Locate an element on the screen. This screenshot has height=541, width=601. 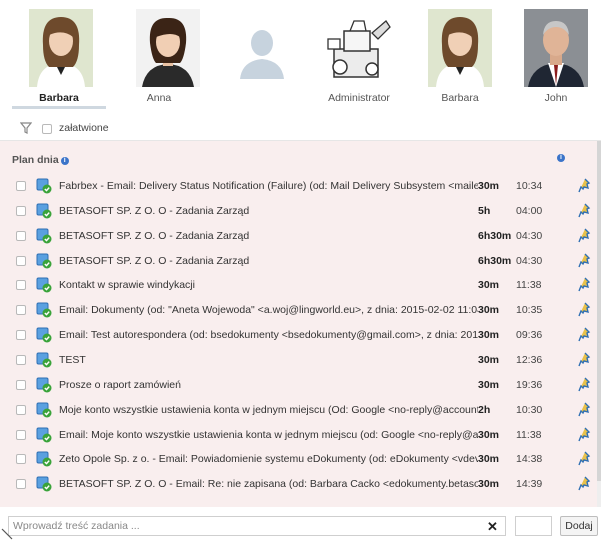
task-time: 12:36 is located at coordinates (529, 359).